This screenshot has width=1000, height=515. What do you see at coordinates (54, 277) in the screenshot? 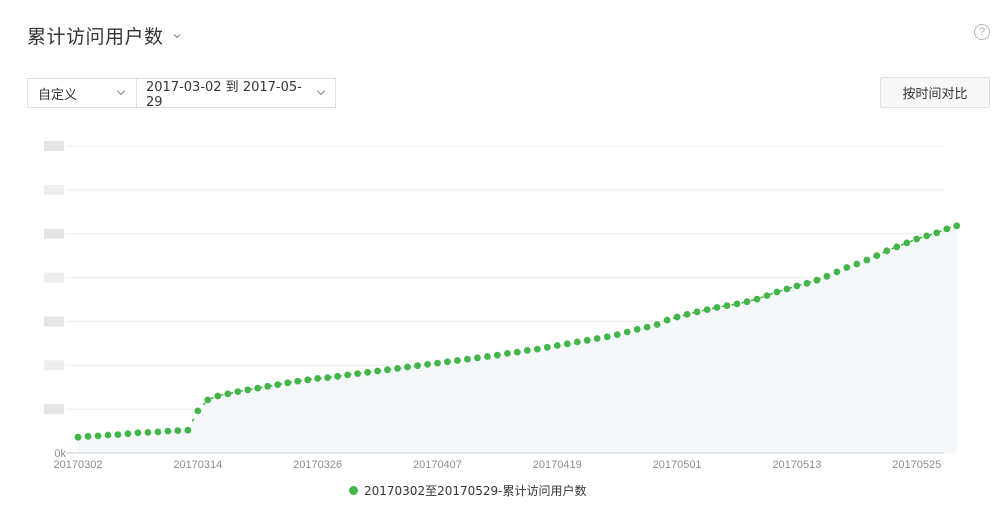
I see `y-tick-label-obscured` at bounding box center [54, 277].